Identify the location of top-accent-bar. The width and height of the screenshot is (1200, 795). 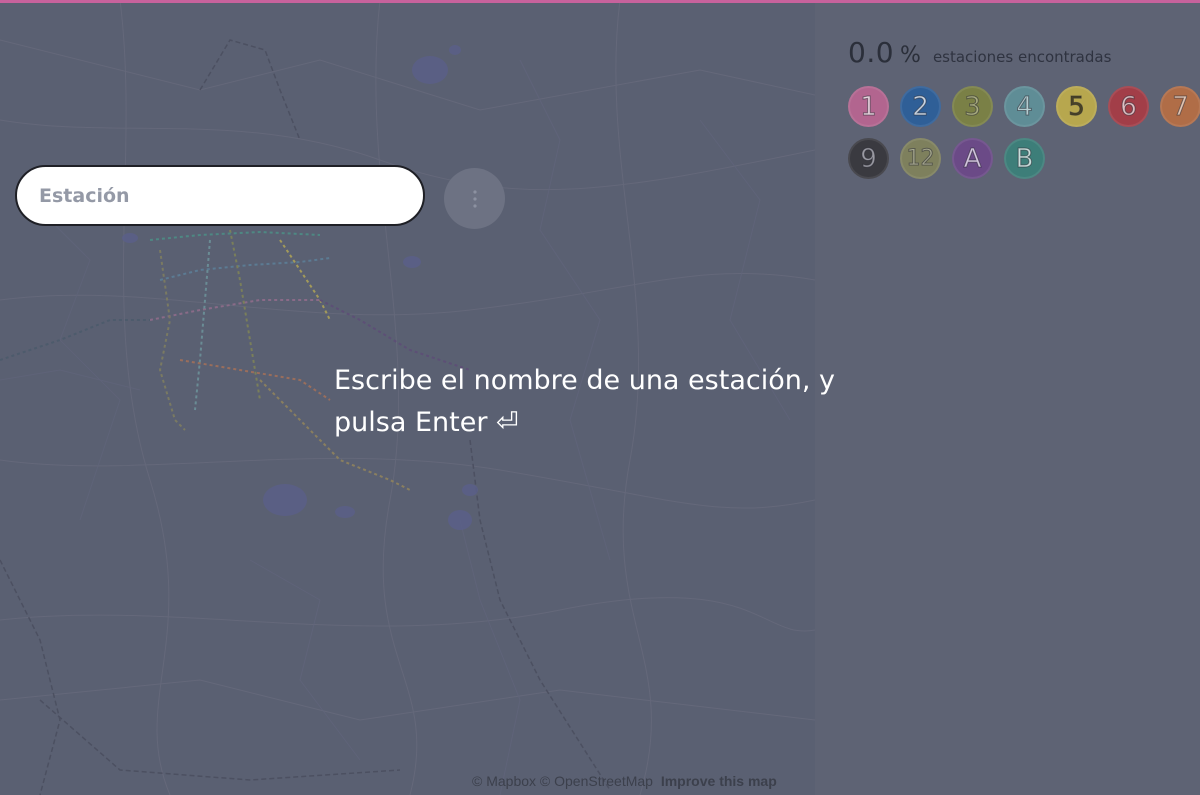
(600, 1).